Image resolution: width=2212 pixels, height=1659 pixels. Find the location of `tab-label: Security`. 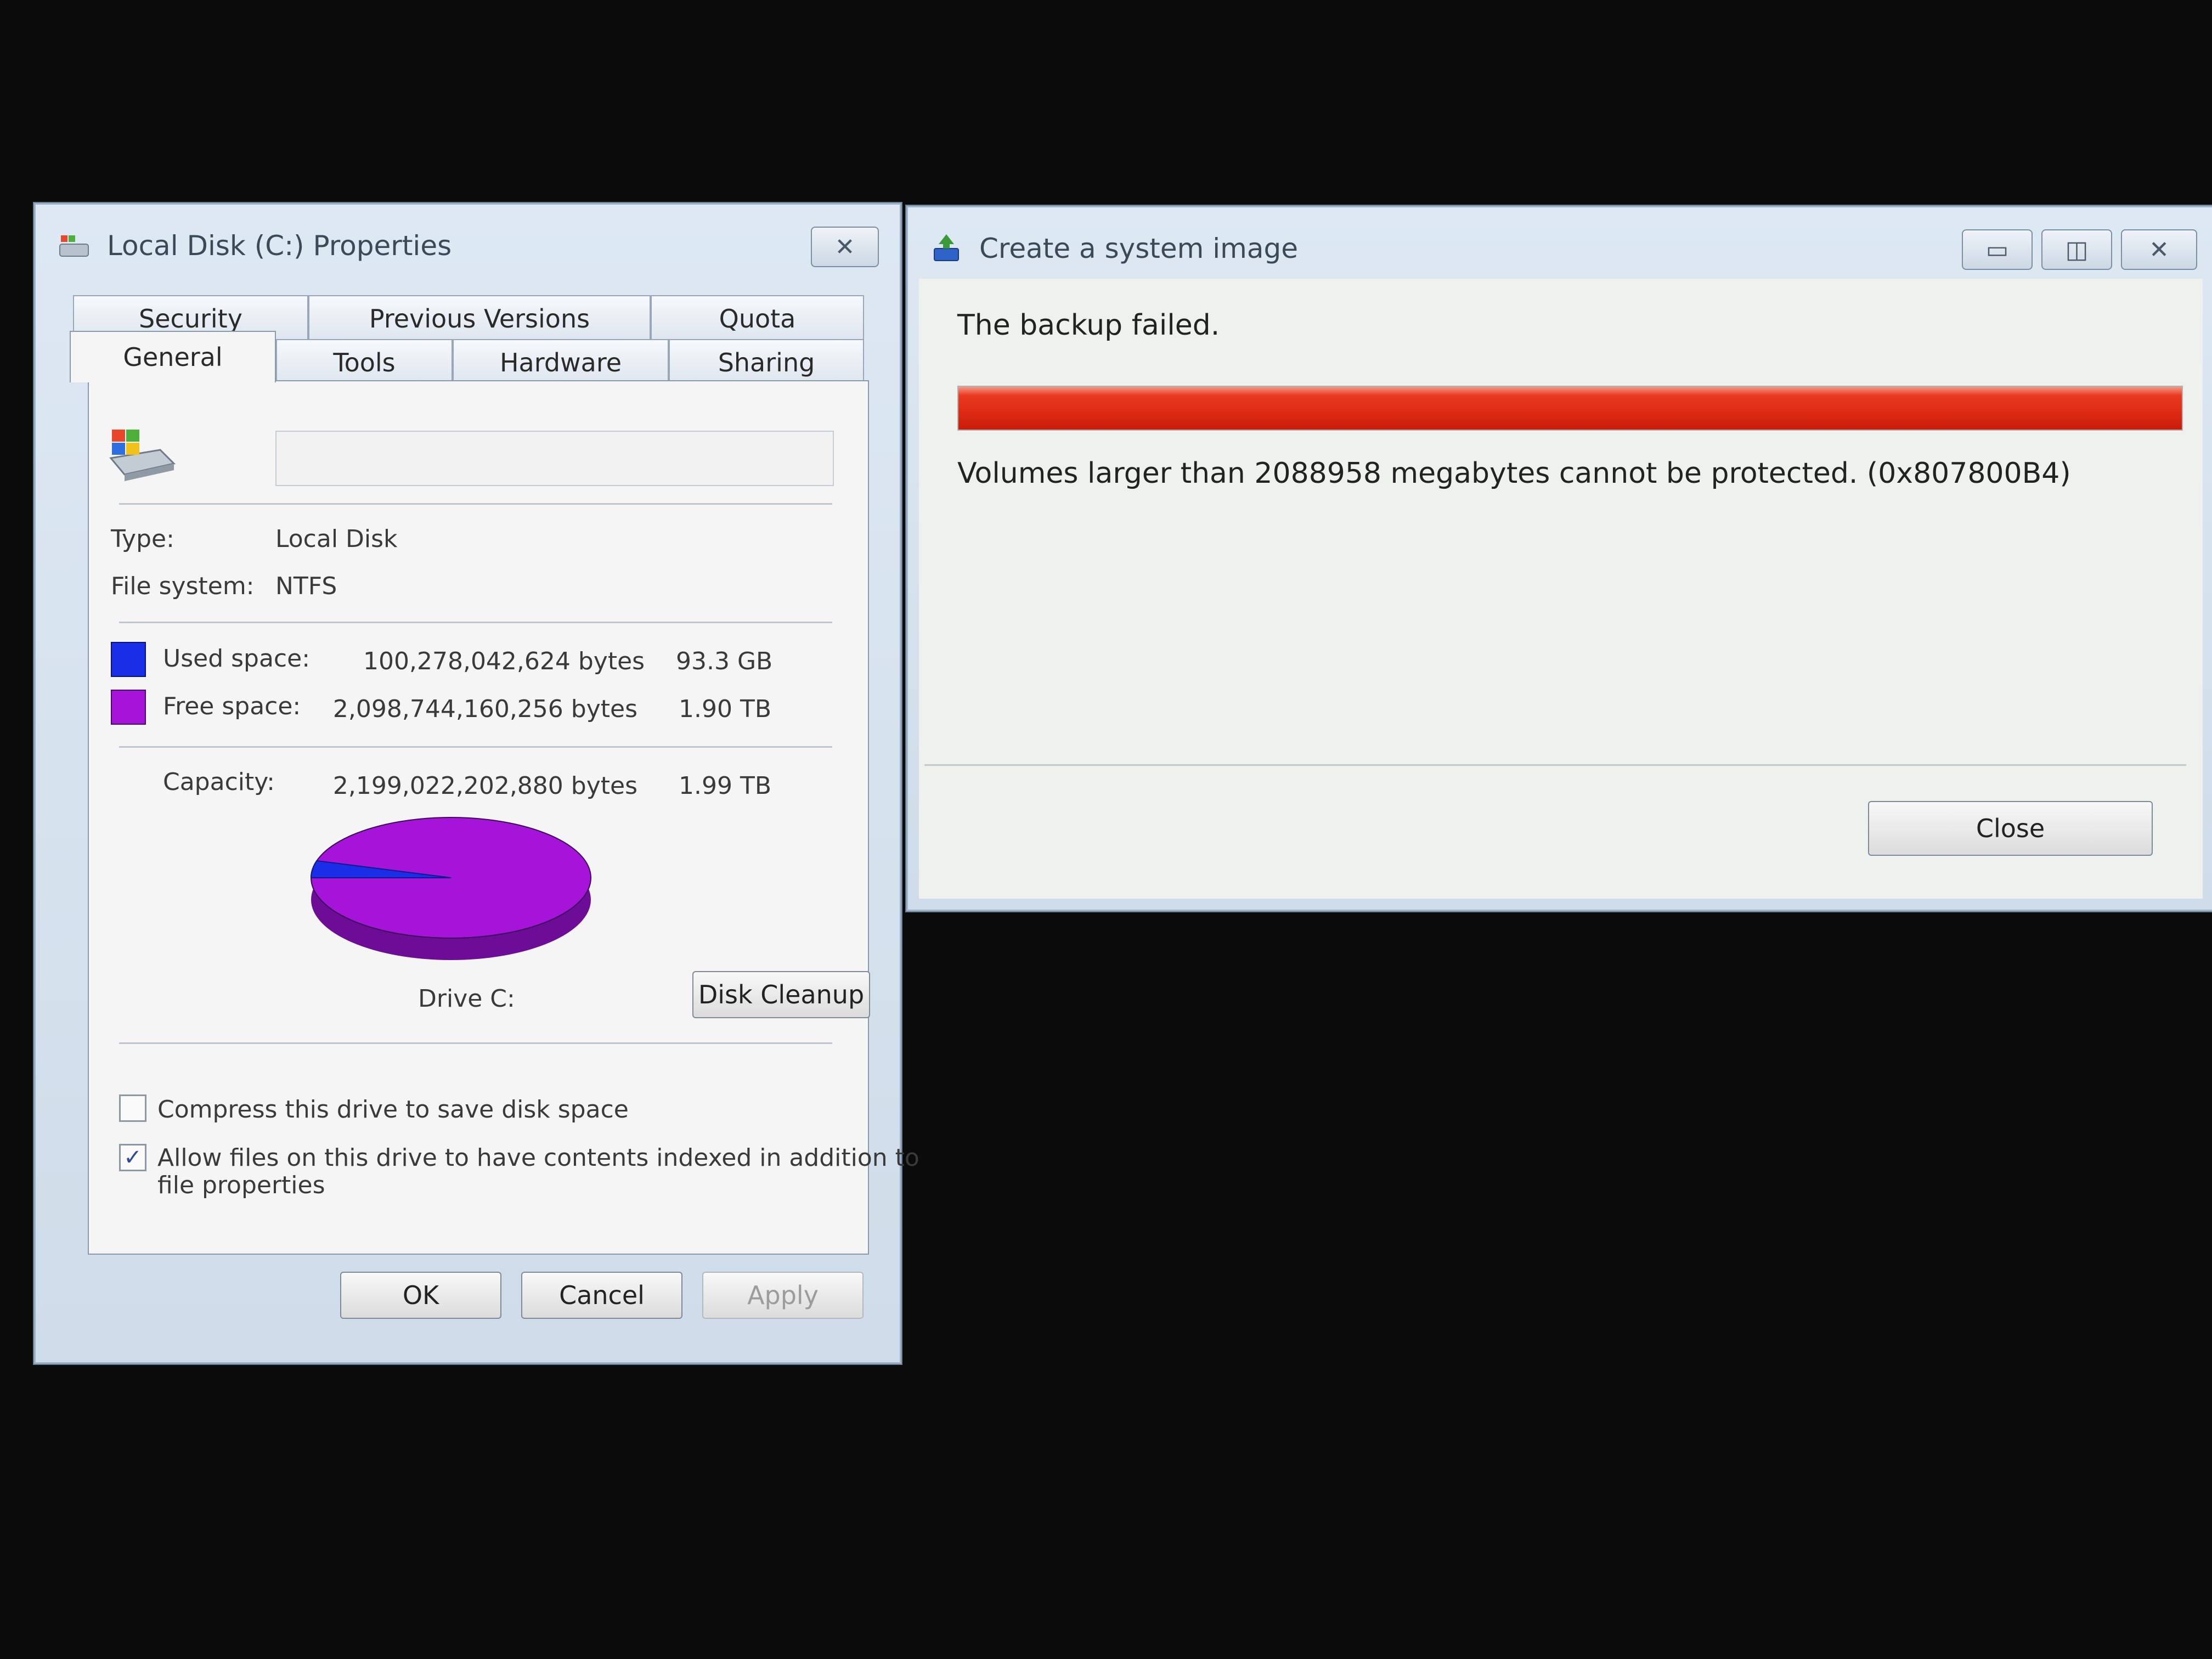

tab-label: Security is located at coordinates (191, 319).